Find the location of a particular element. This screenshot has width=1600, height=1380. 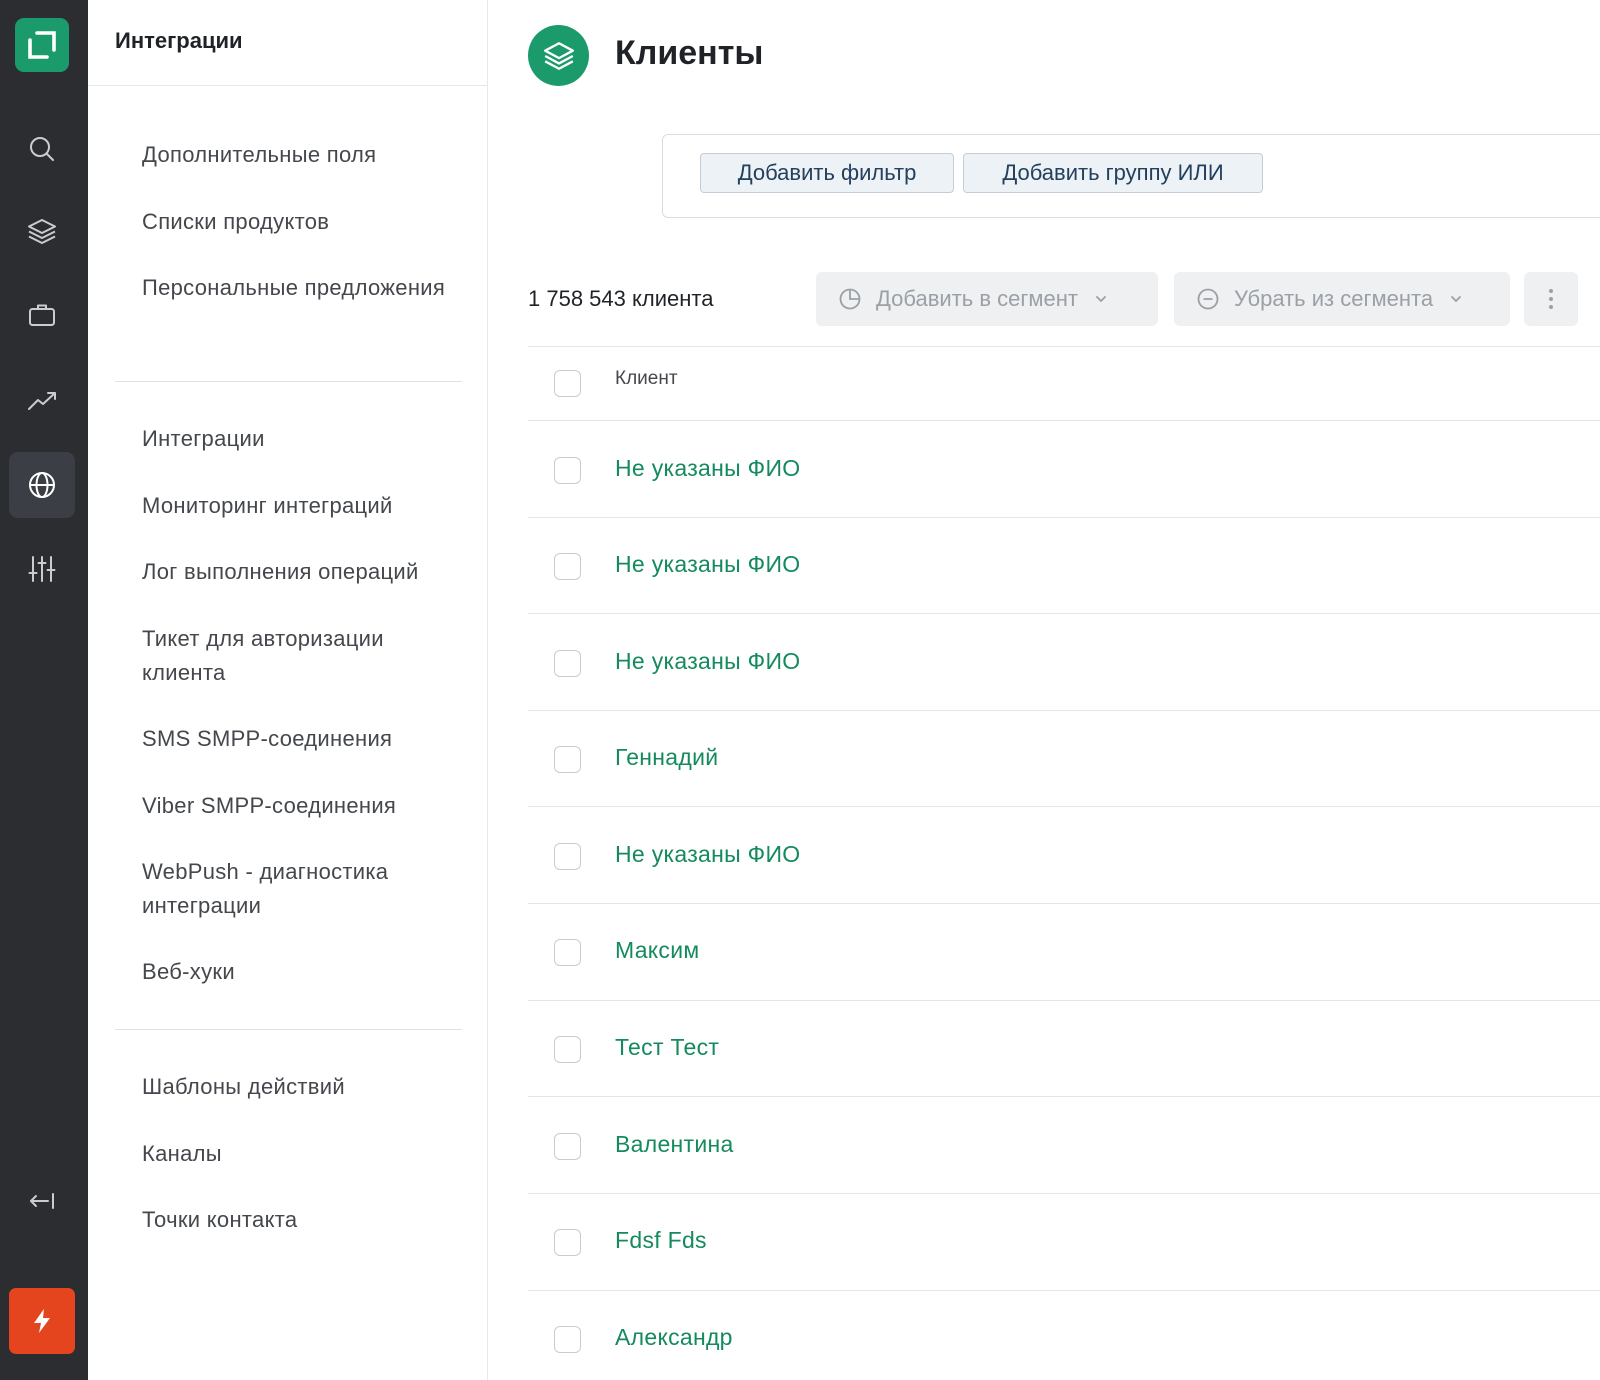

subnav-title: Интеграции is located at coordinates (179, 40).